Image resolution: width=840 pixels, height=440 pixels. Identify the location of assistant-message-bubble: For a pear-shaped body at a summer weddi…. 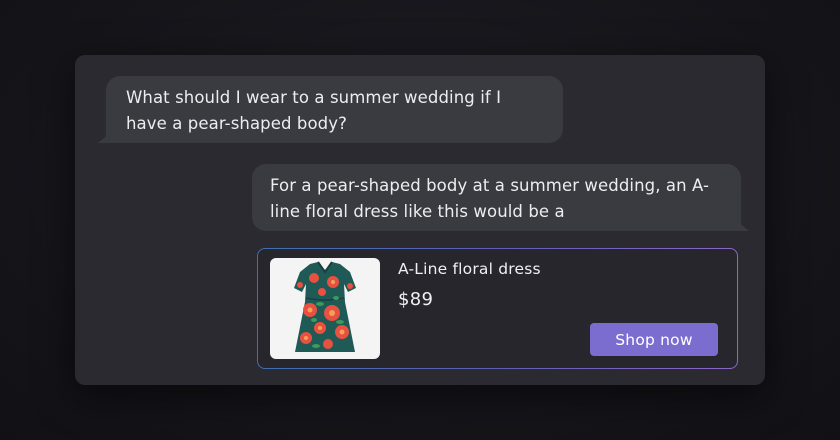
(500, 197).